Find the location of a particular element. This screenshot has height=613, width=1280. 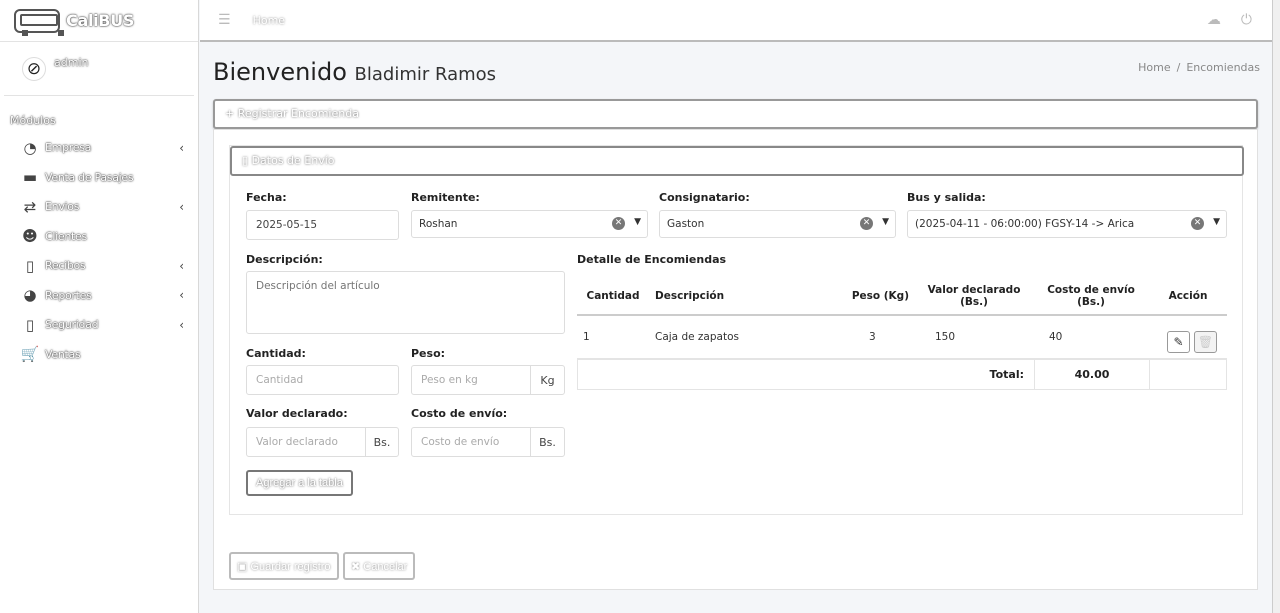

breadcrumb-current: Encomiendas is located at coordinates (1223, 67).